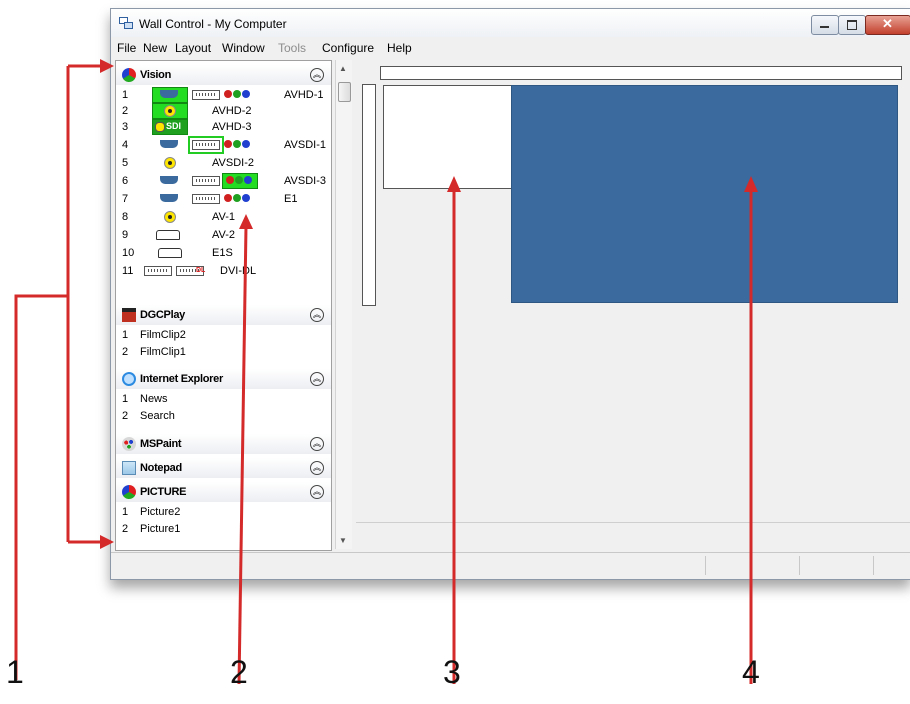 The image size is (910, 704). I want to click on close-icon: ✕, so click(887, 23).